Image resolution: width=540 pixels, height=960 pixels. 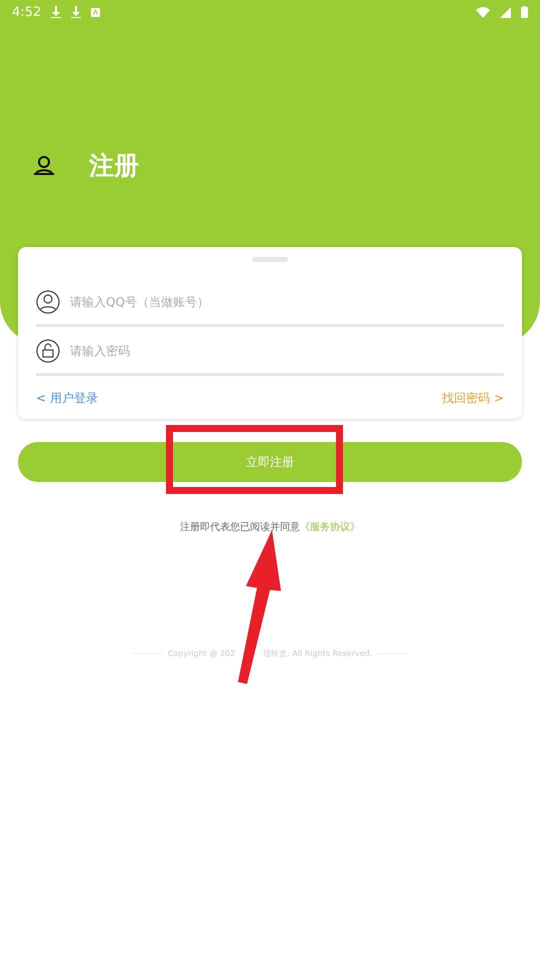 I want to click on password-field: 请输入密码, so click(x=286, y=351).